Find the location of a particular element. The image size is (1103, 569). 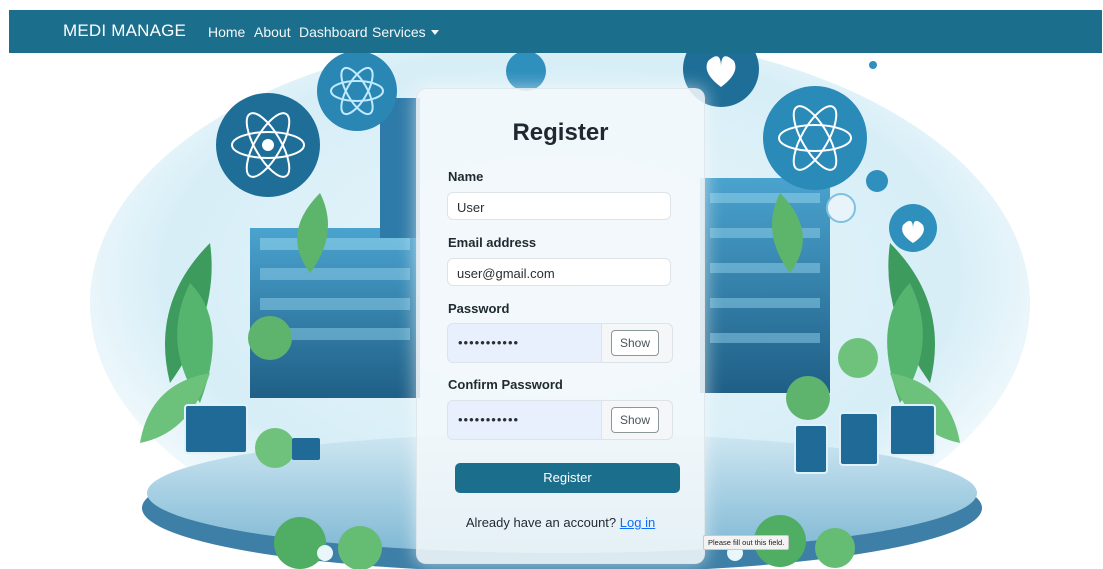

nav-services-label: Services is located at coordinates (399, 32).